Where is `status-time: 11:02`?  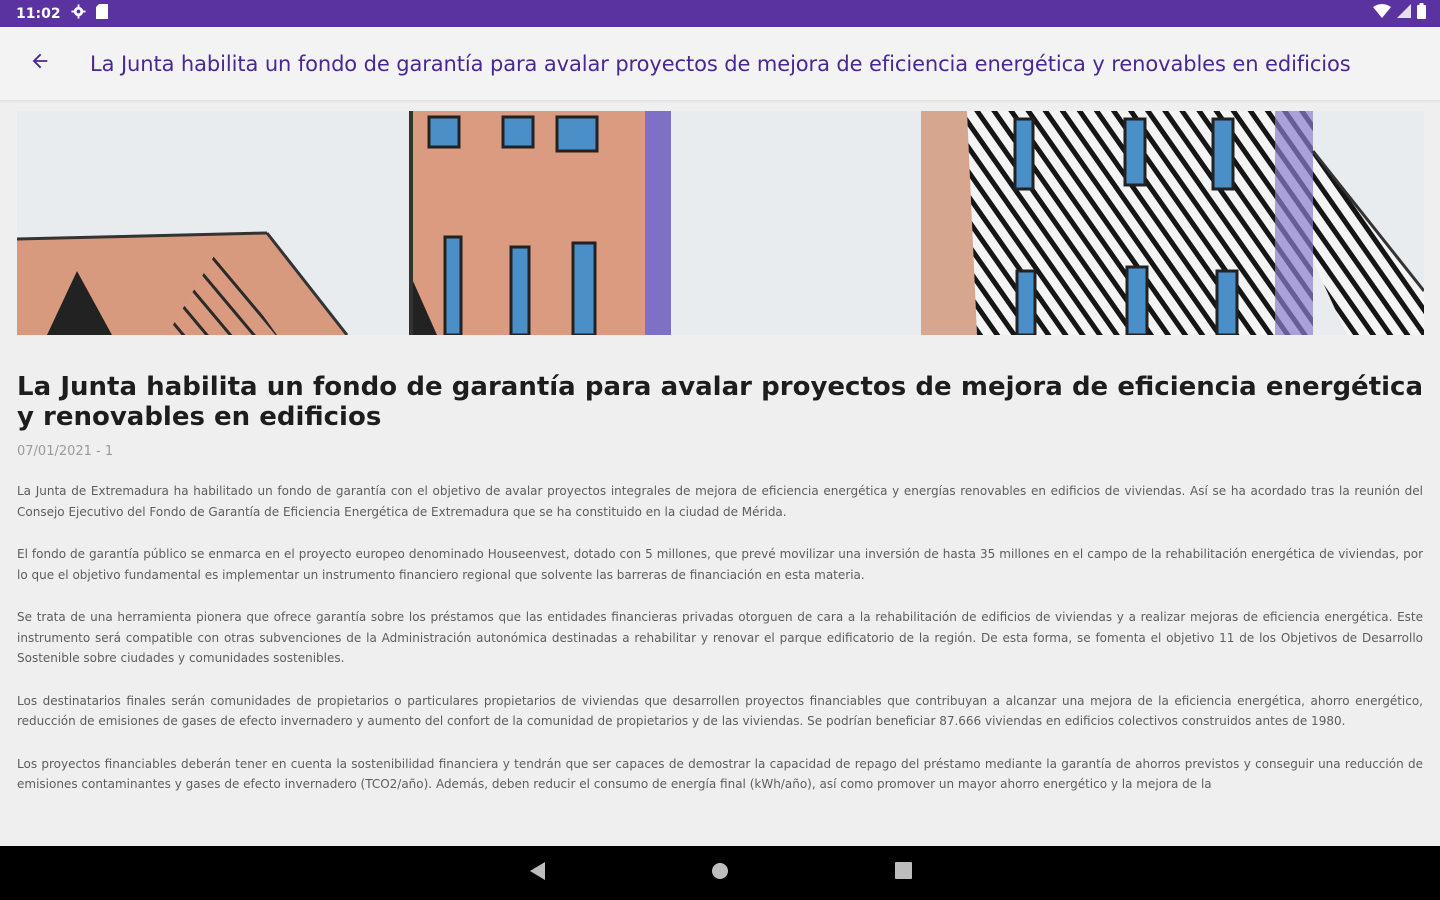
status-time: 11:02 is located at coordinates (38, 13).